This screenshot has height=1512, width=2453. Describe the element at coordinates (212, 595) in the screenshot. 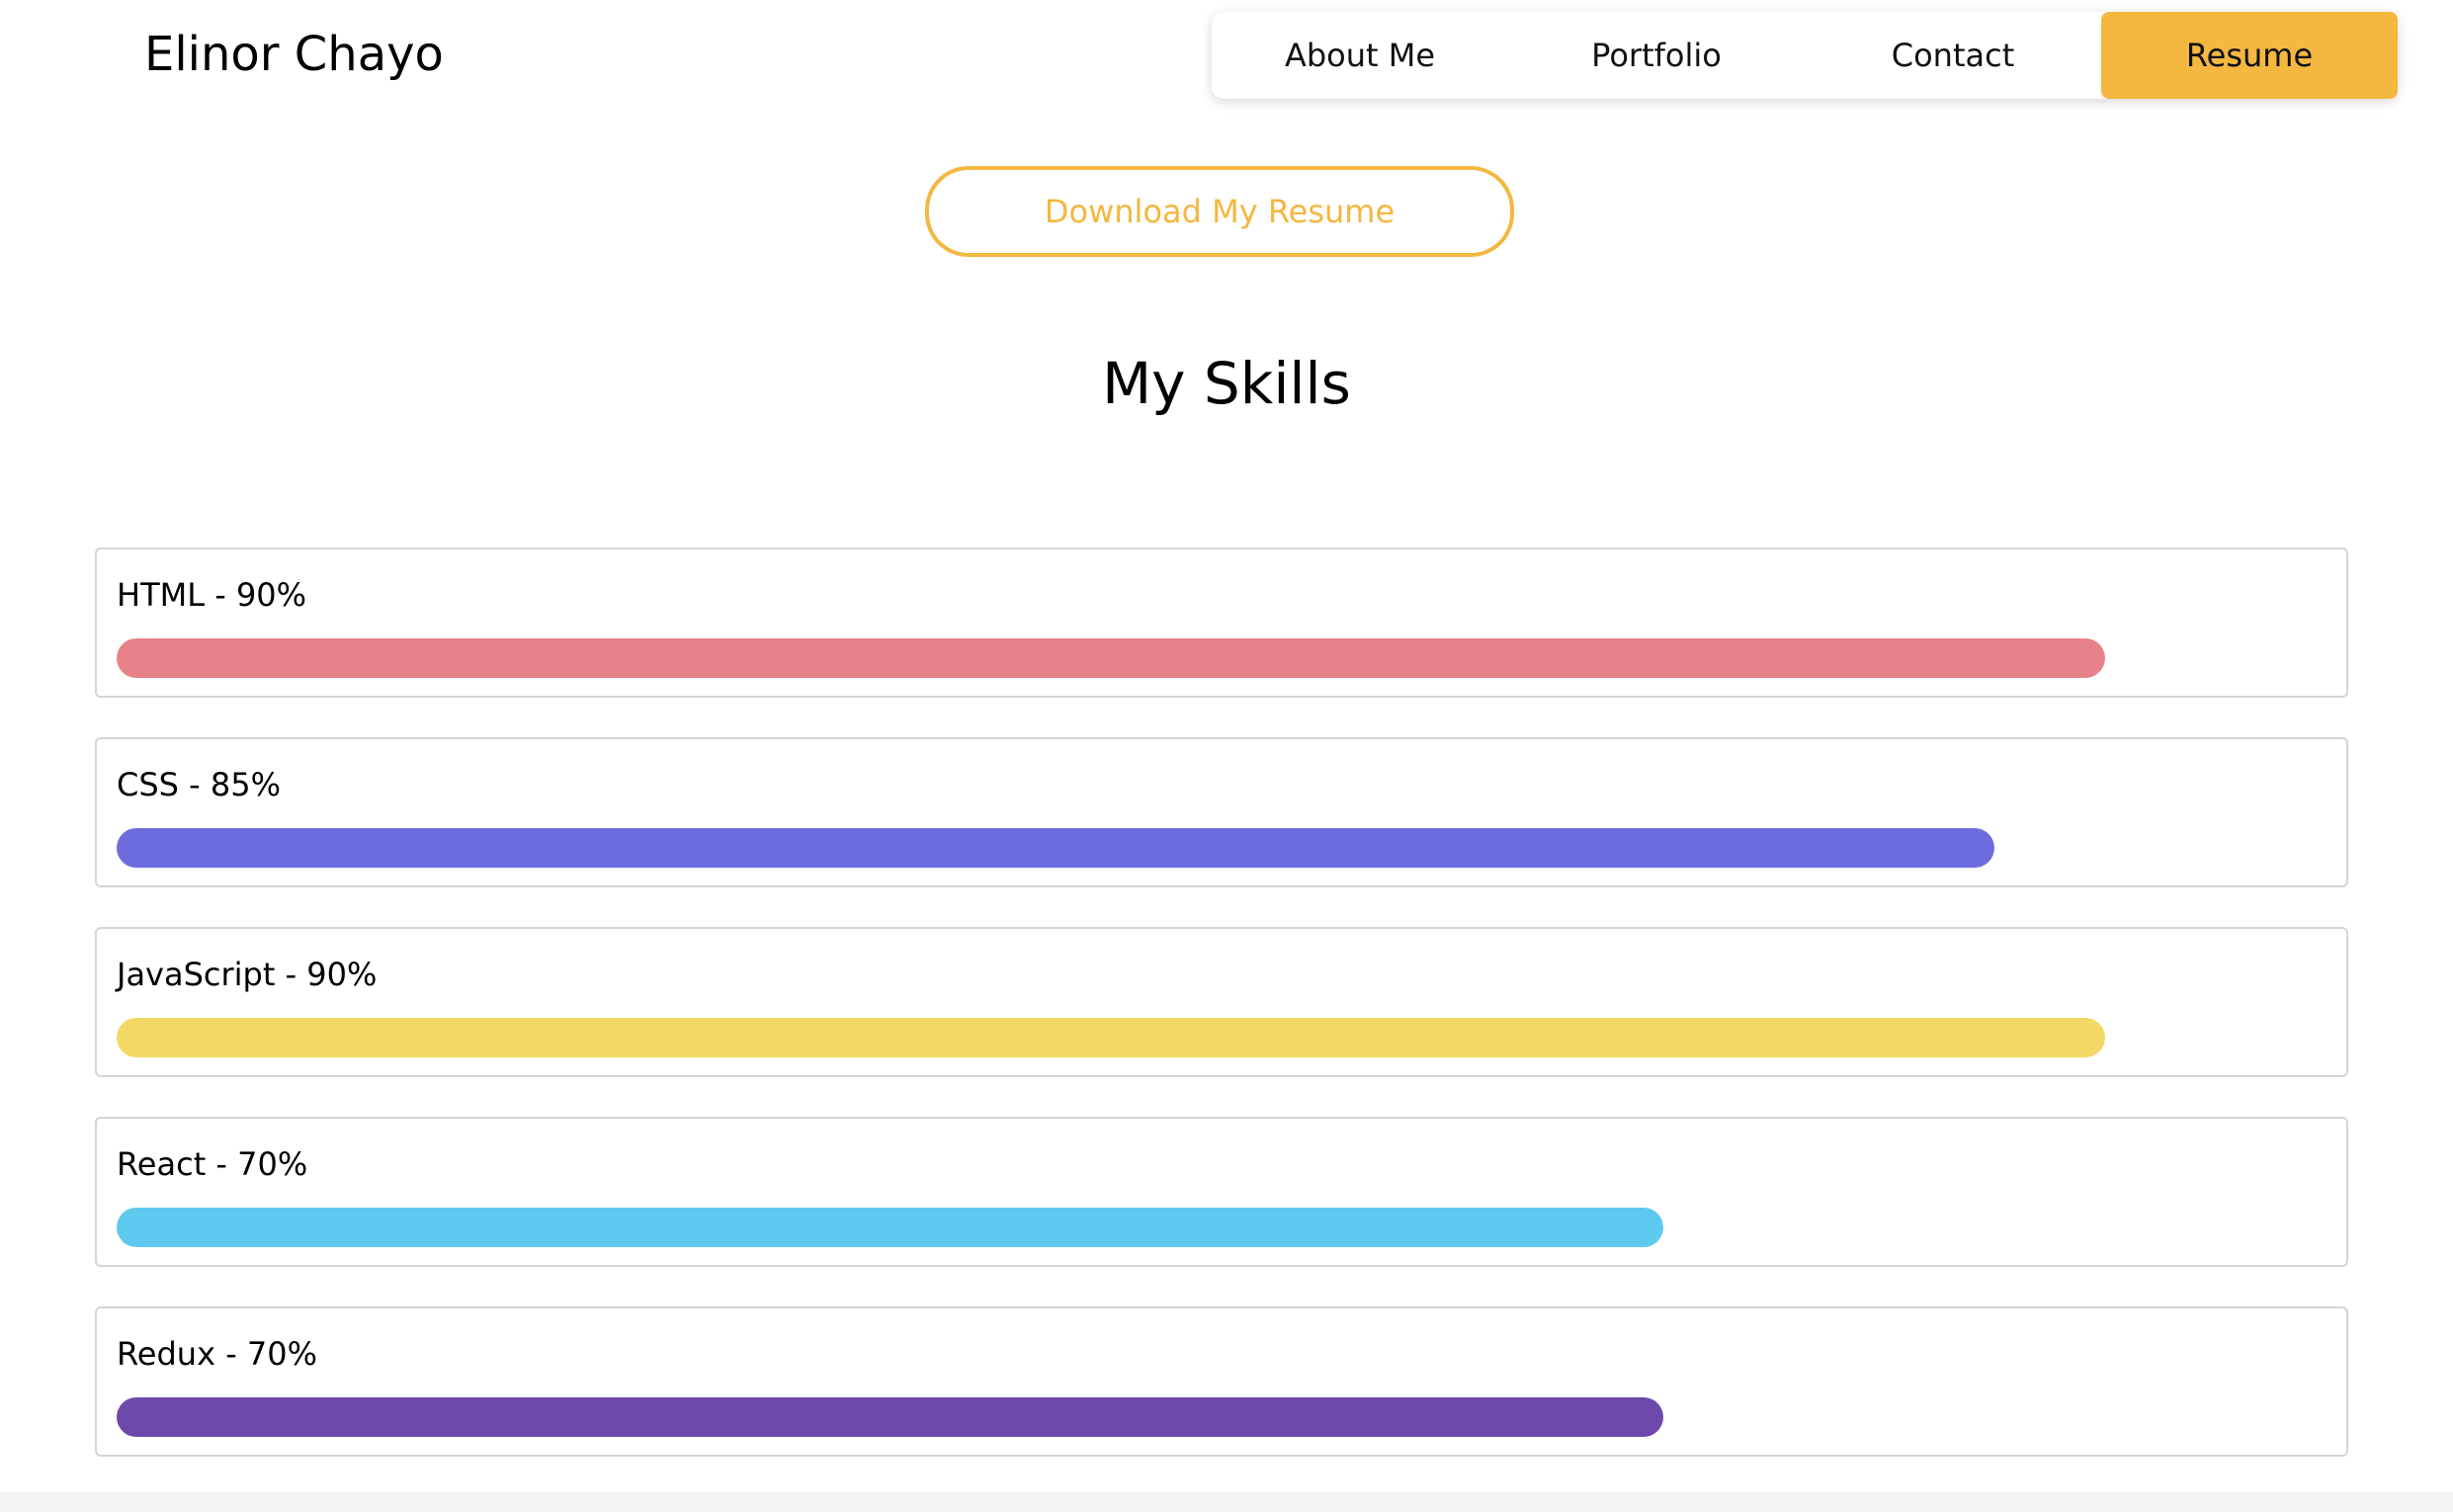

I see `skill-label: HTML - 90%` at that location.